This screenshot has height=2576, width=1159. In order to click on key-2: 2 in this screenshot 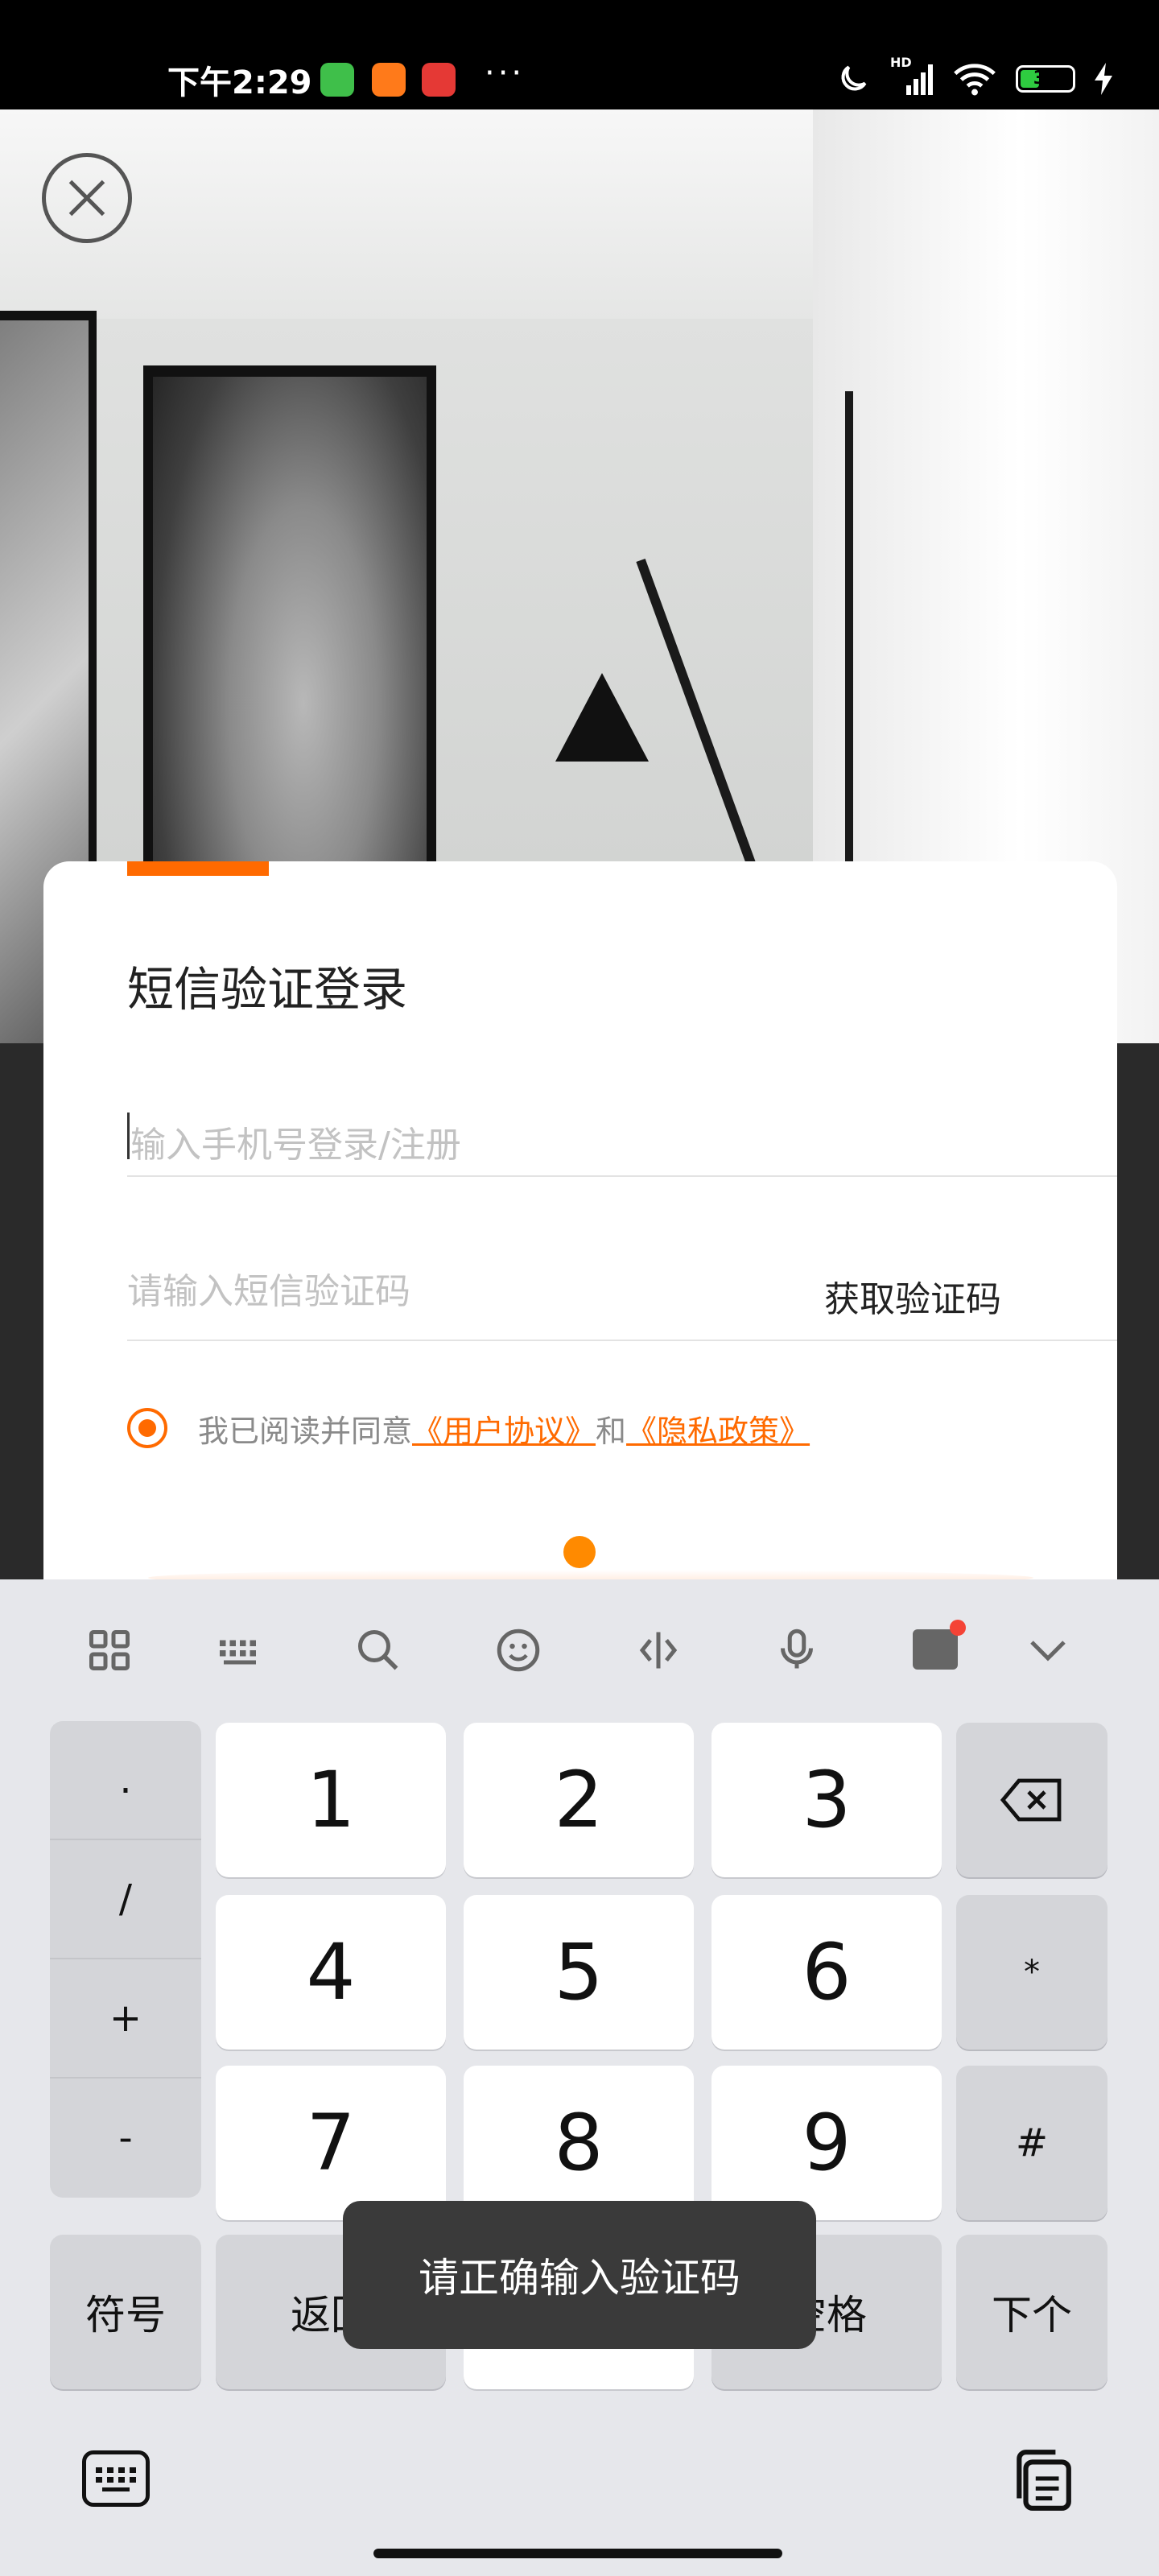, I will do `click(579, 1800)`.